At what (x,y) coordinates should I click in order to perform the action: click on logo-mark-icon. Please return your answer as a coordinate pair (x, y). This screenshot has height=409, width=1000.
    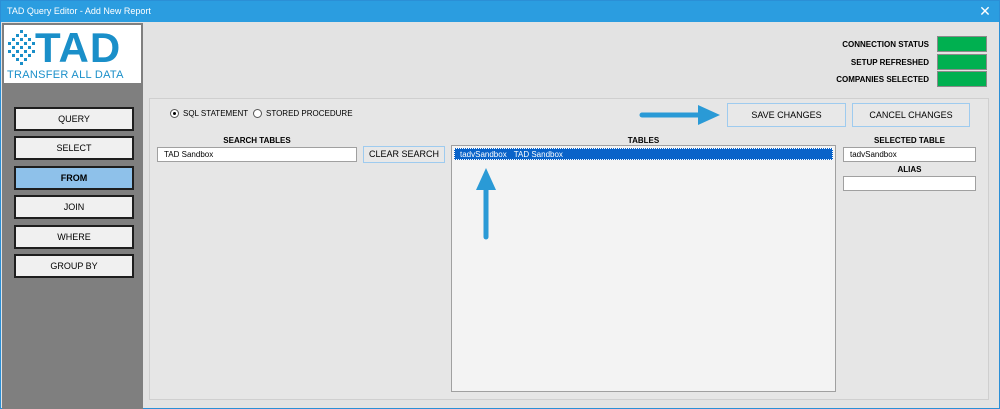
    Looking at the image, I should click on (21, 47).